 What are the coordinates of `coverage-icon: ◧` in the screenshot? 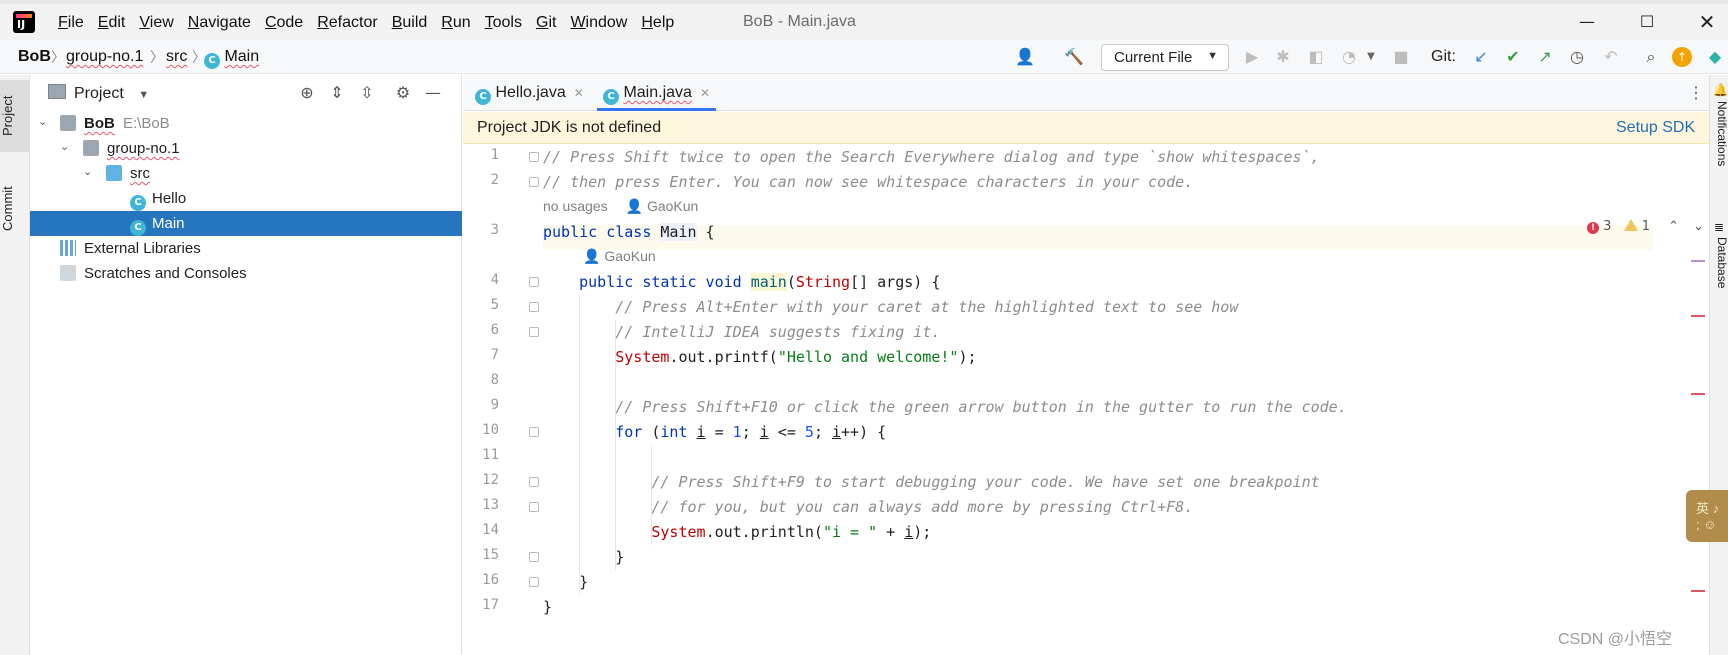 It's located at (1316, 57).